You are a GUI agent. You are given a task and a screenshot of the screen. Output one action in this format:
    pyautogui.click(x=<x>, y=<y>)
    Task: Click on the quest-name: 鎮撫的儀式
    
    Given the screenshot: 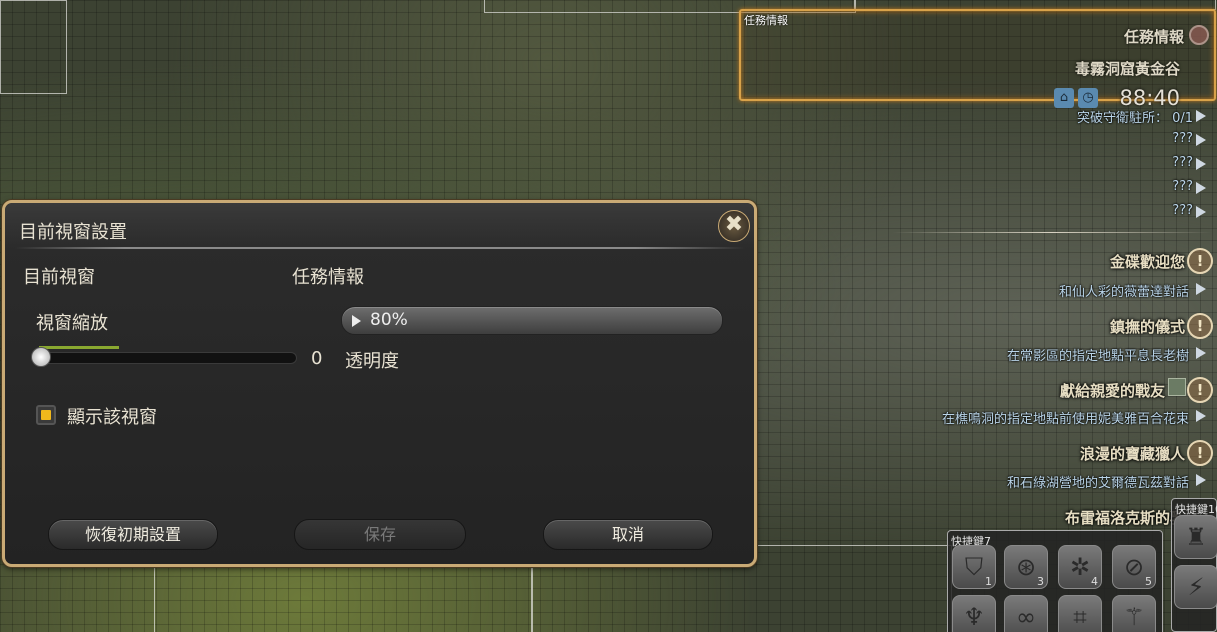 What is the action you would take?
    pyautogui.click(x=1147, y=326)
    